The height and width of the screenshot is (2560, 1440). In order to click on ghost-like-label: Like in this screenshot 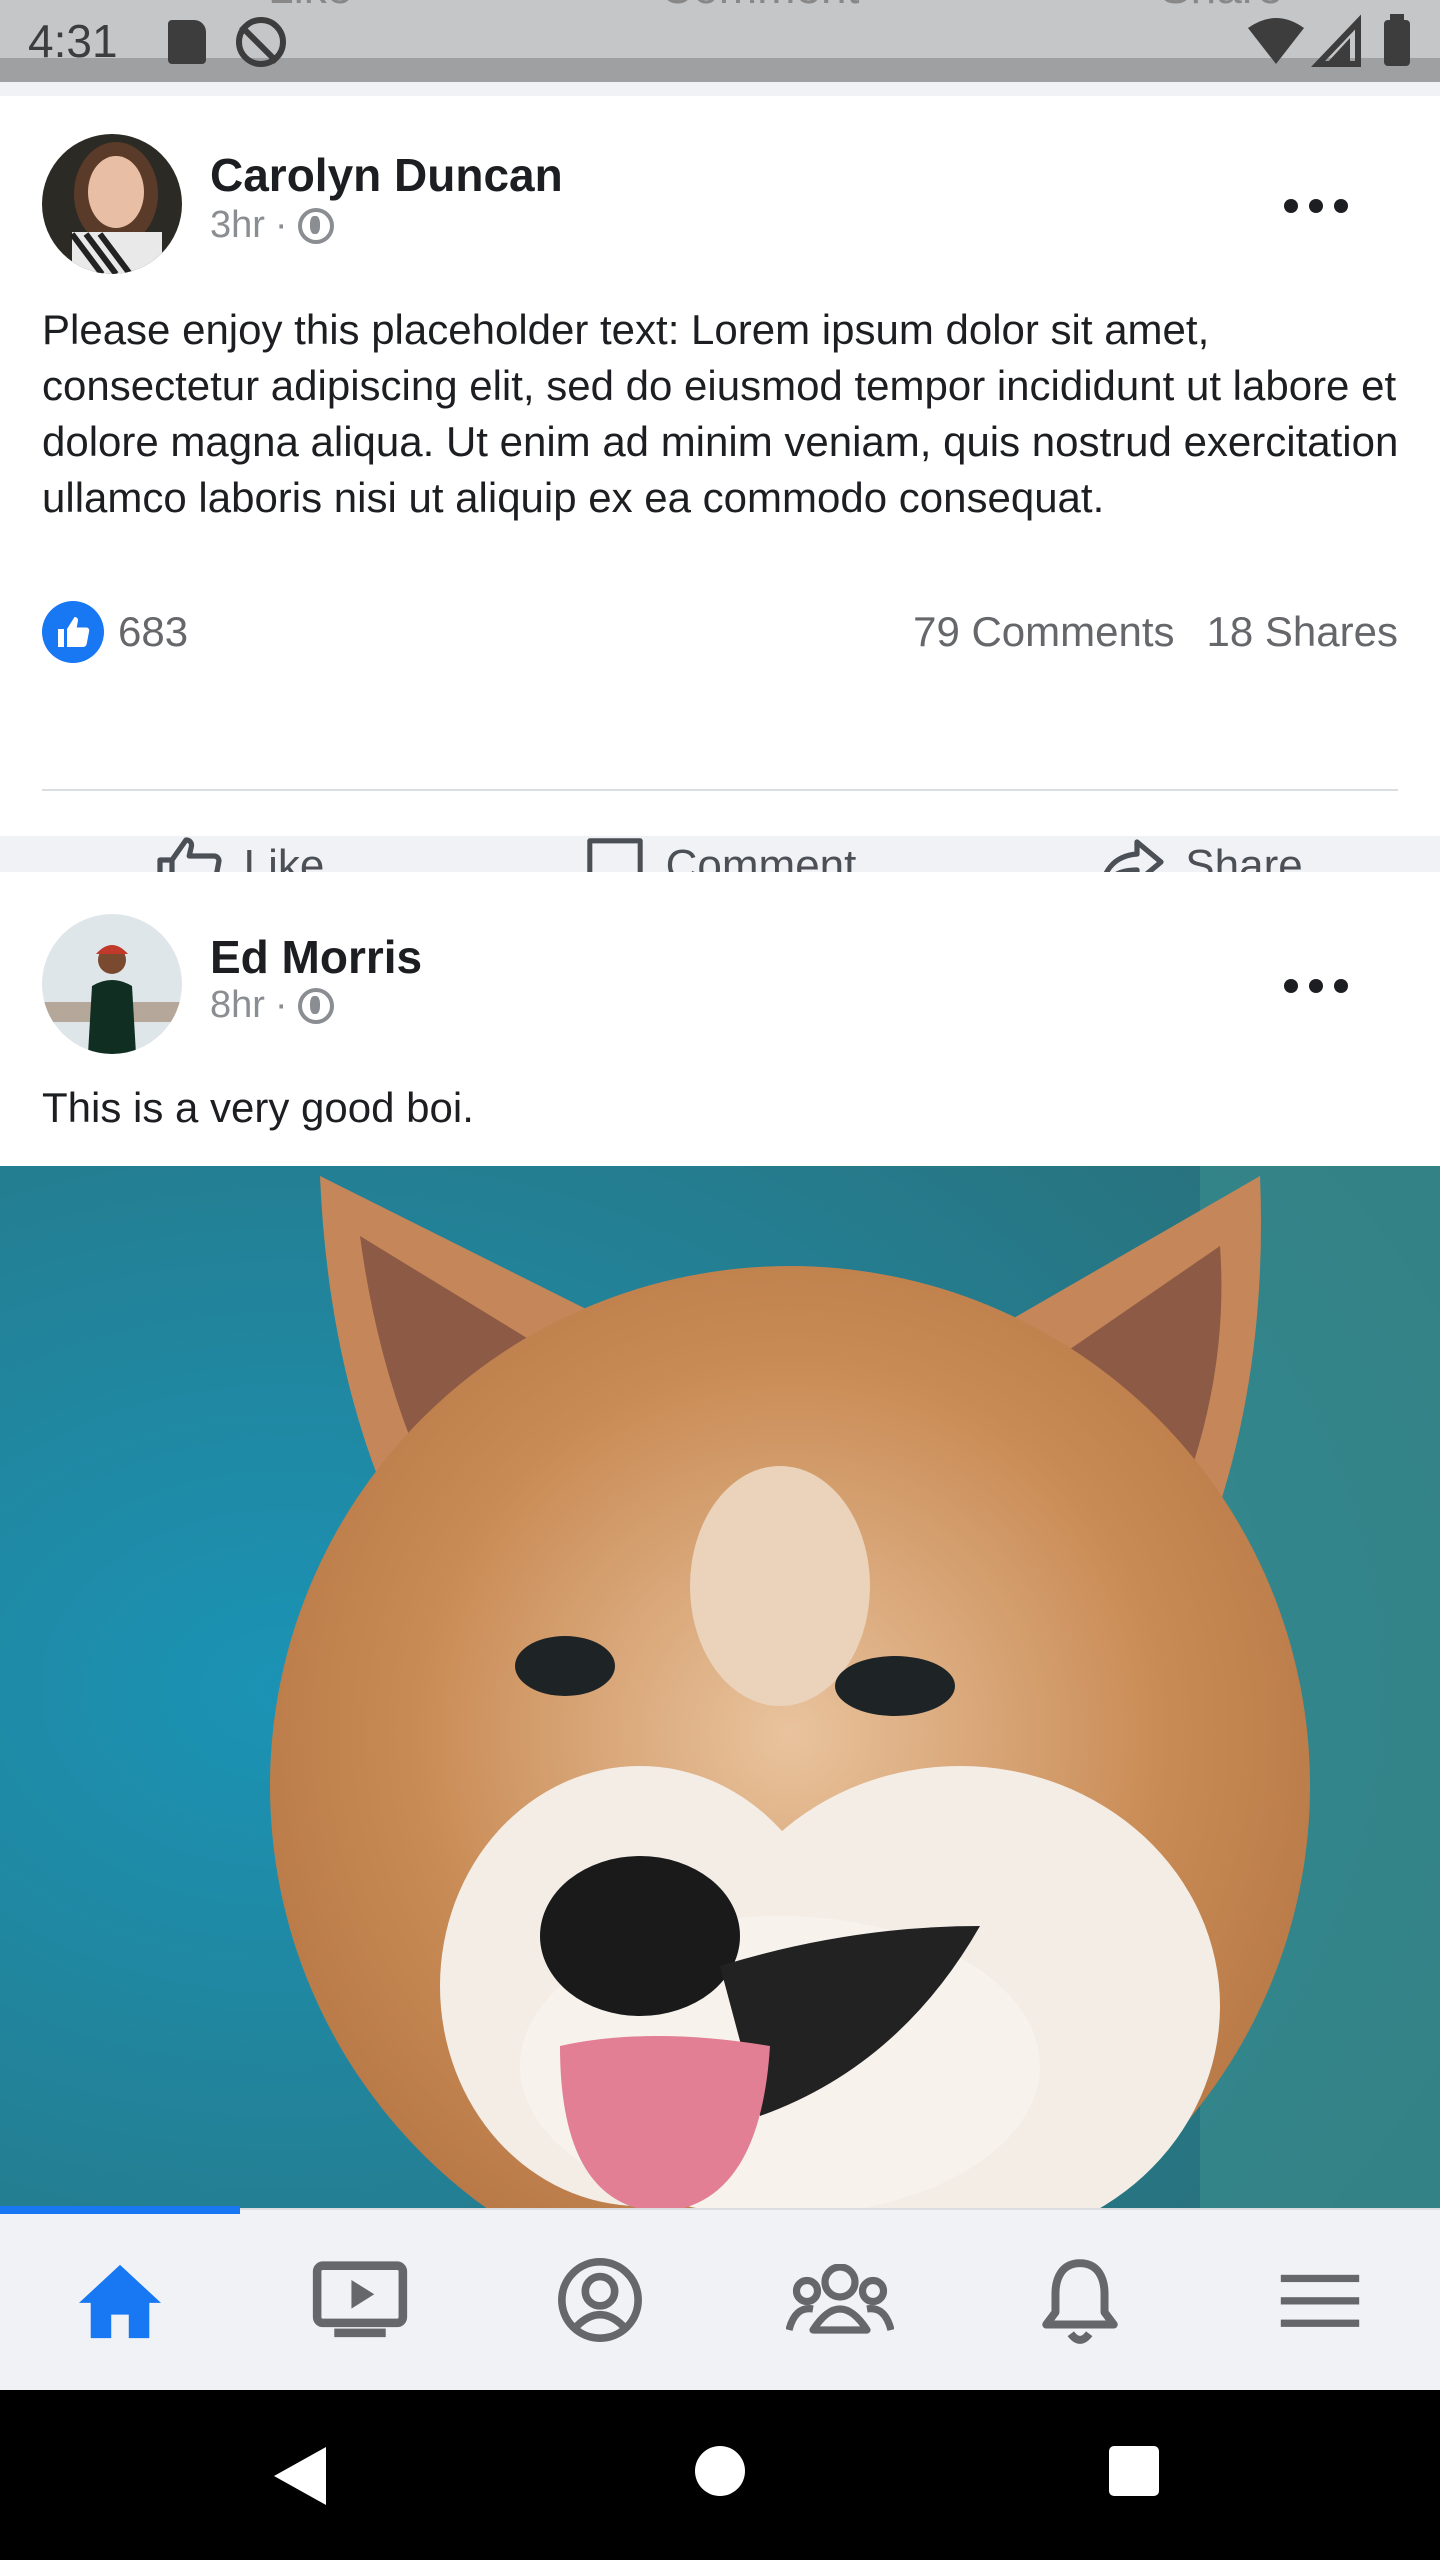, I will do `click(310, 7)`.